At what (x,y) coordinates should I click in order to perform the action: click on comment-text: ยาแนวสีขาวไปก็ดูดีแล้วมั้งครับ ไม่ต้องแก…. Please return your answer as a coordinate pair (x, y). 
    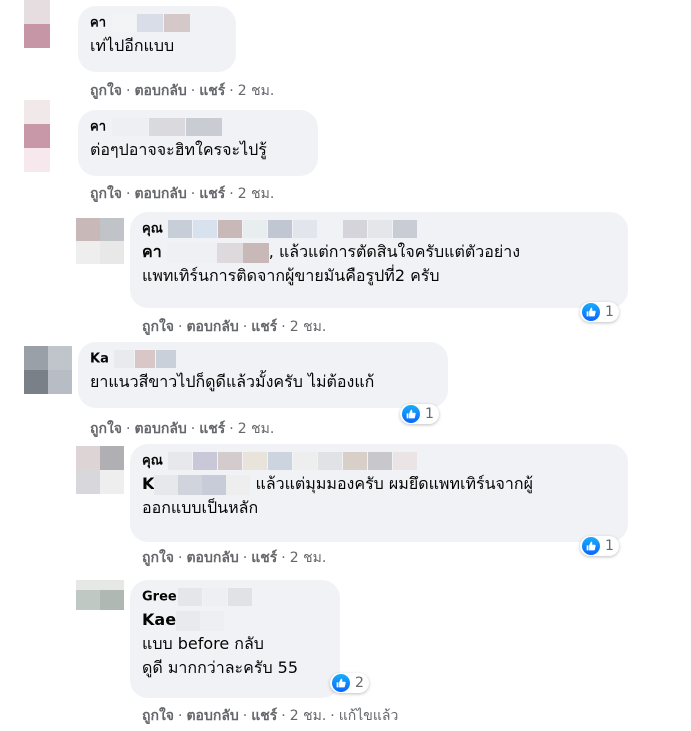
    Looking at the image, I should click on (232, 381).